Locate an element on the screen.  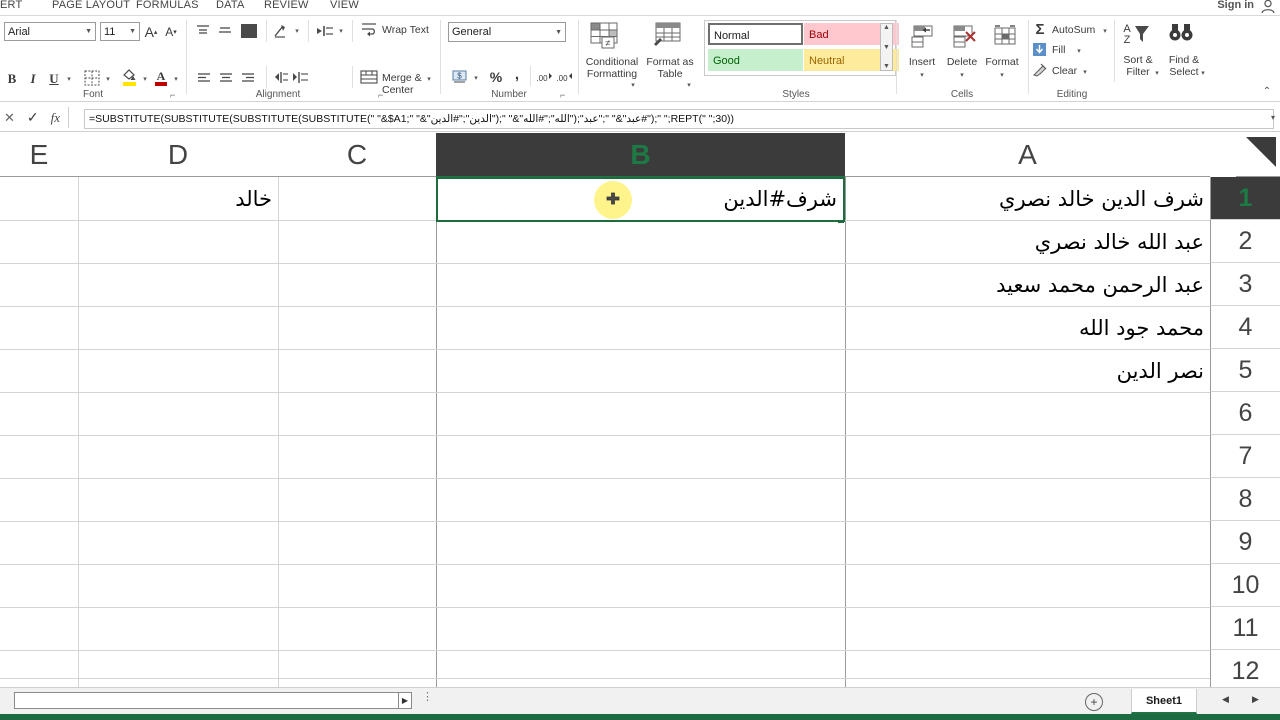
insert-cells-icon is located at coordinates (923, 37).